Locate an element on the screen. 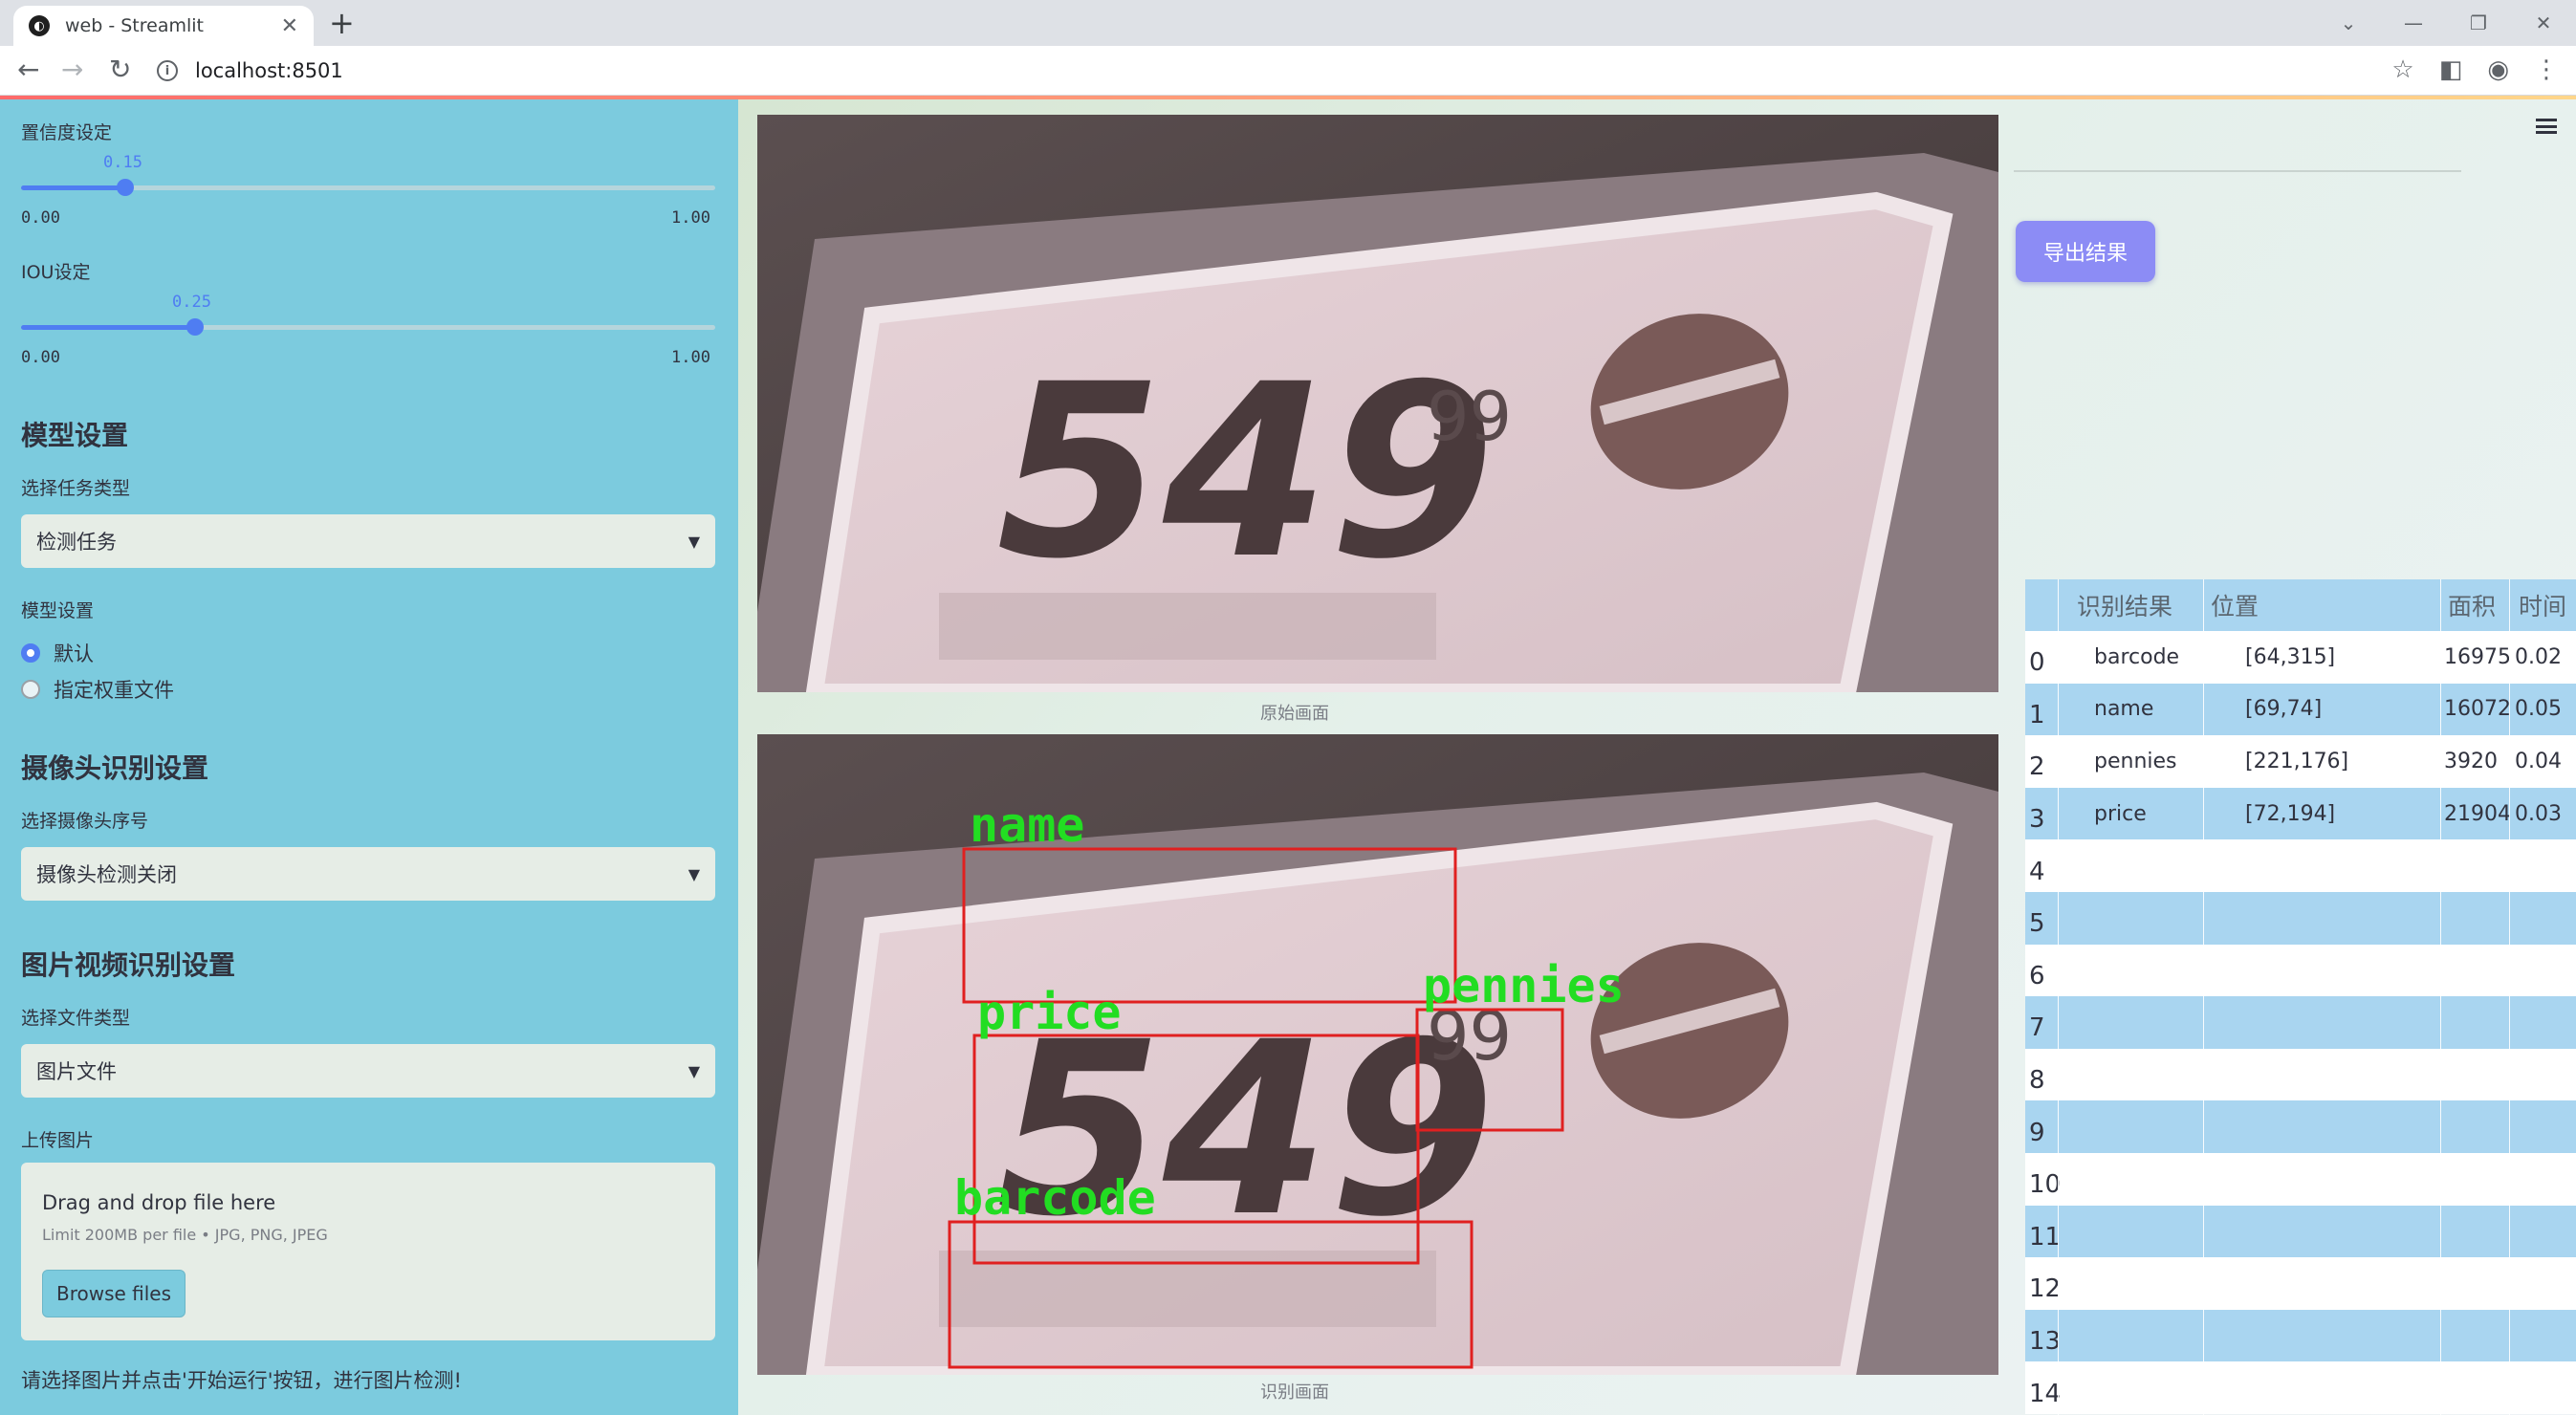  side-panel-icon: ◧ is located at coordinates (2451, 69).